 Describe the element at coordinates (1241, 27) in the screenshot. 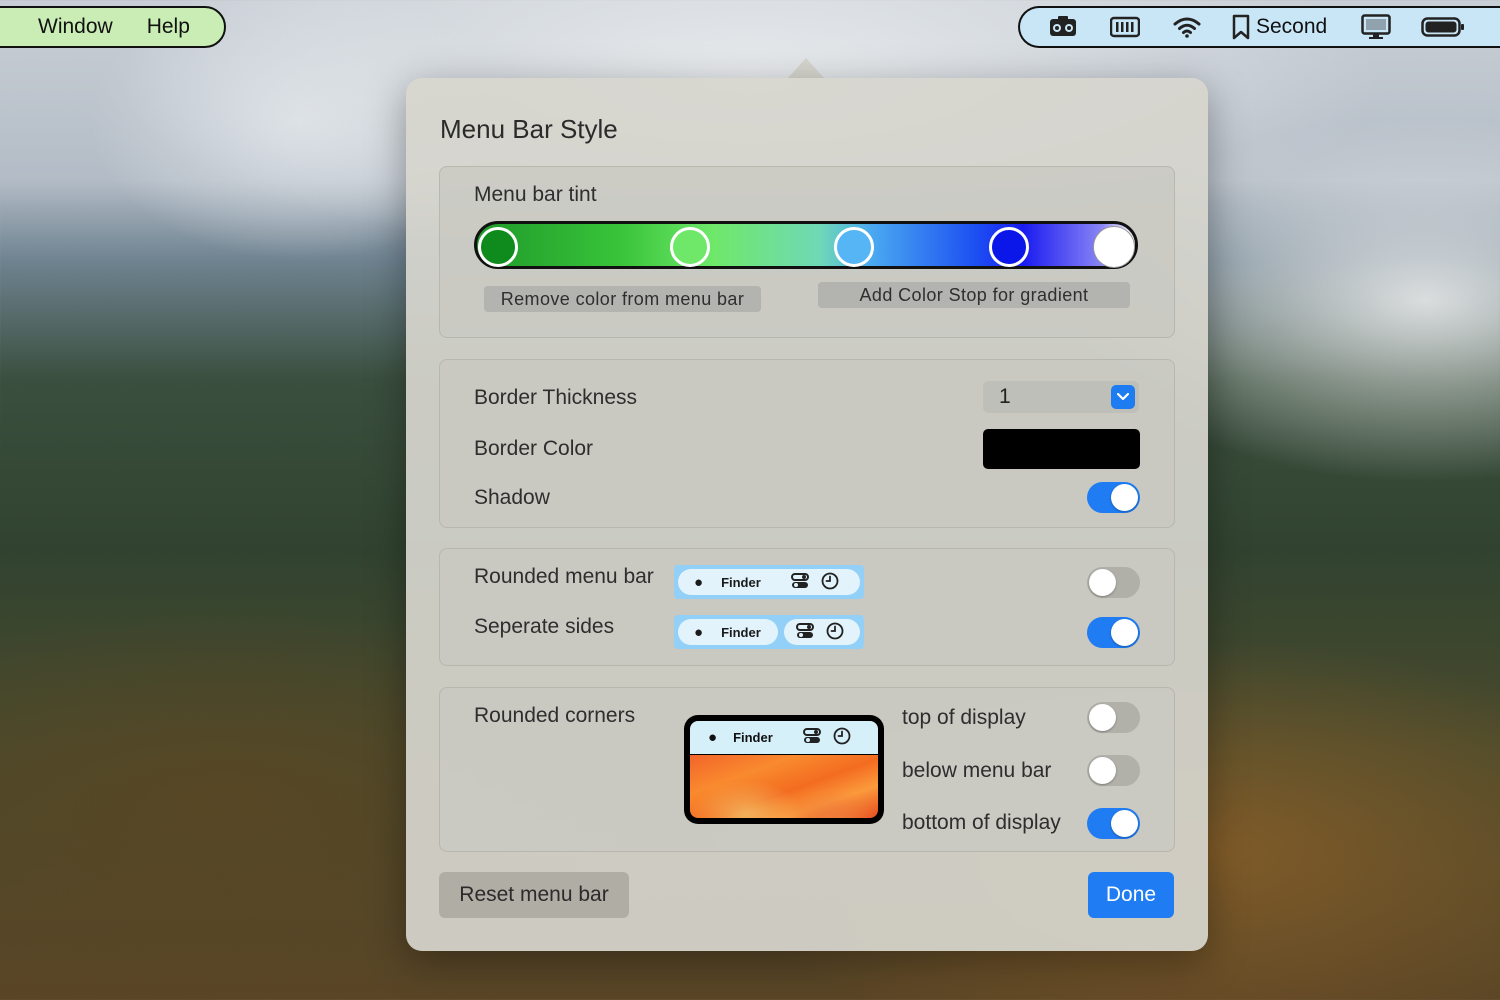

I see `bookmark-icon` at that location.